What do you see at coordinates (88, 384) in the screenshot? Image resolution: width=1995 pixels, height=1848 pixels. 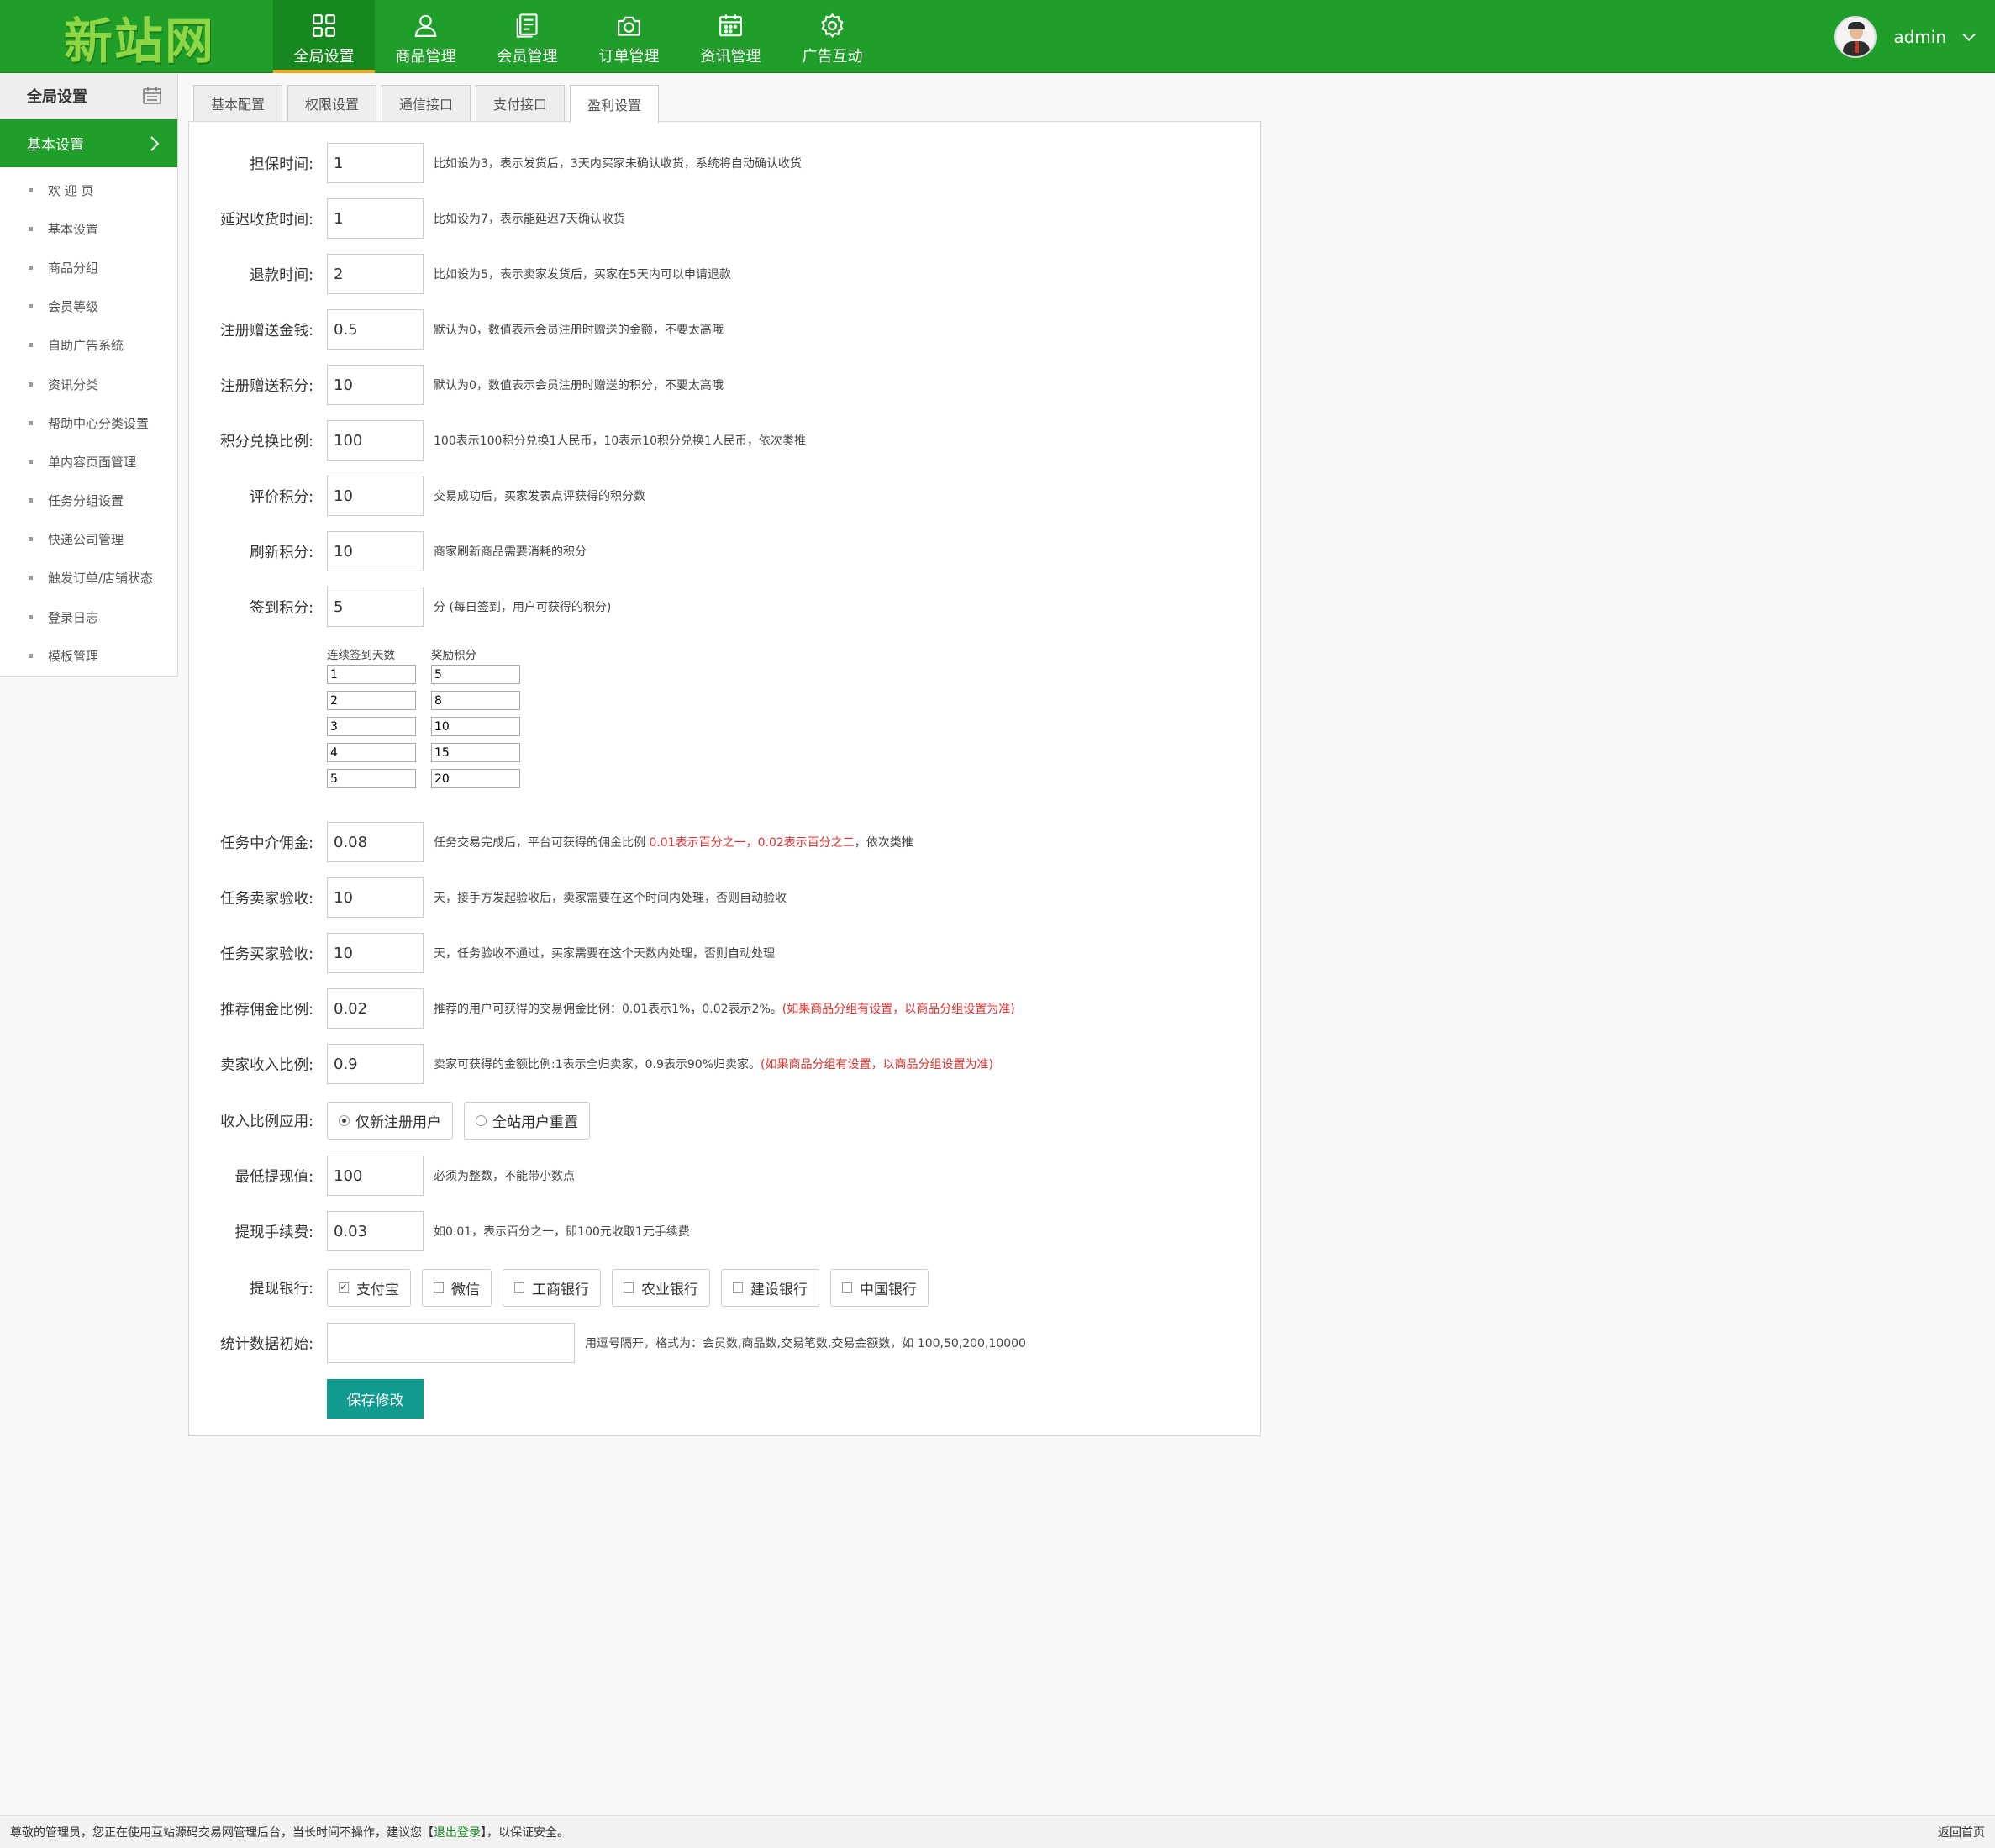 I see `sidebar-item: 资讯分类` at bounding box center [88, 384].